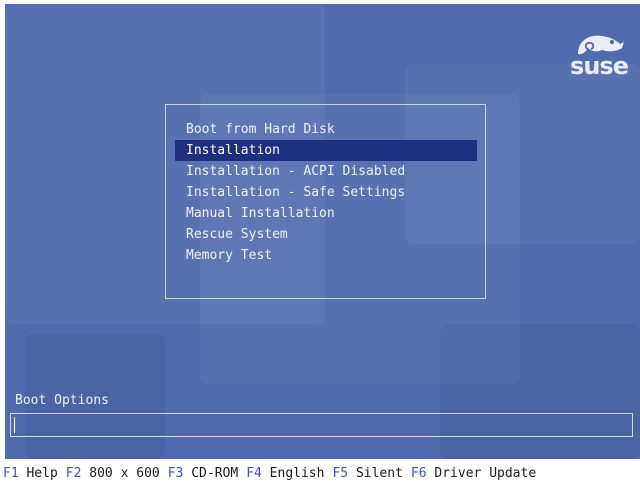 The width and height of the screenshot is (640, 485). I want to click on boot-options-input, so click(321, 425).